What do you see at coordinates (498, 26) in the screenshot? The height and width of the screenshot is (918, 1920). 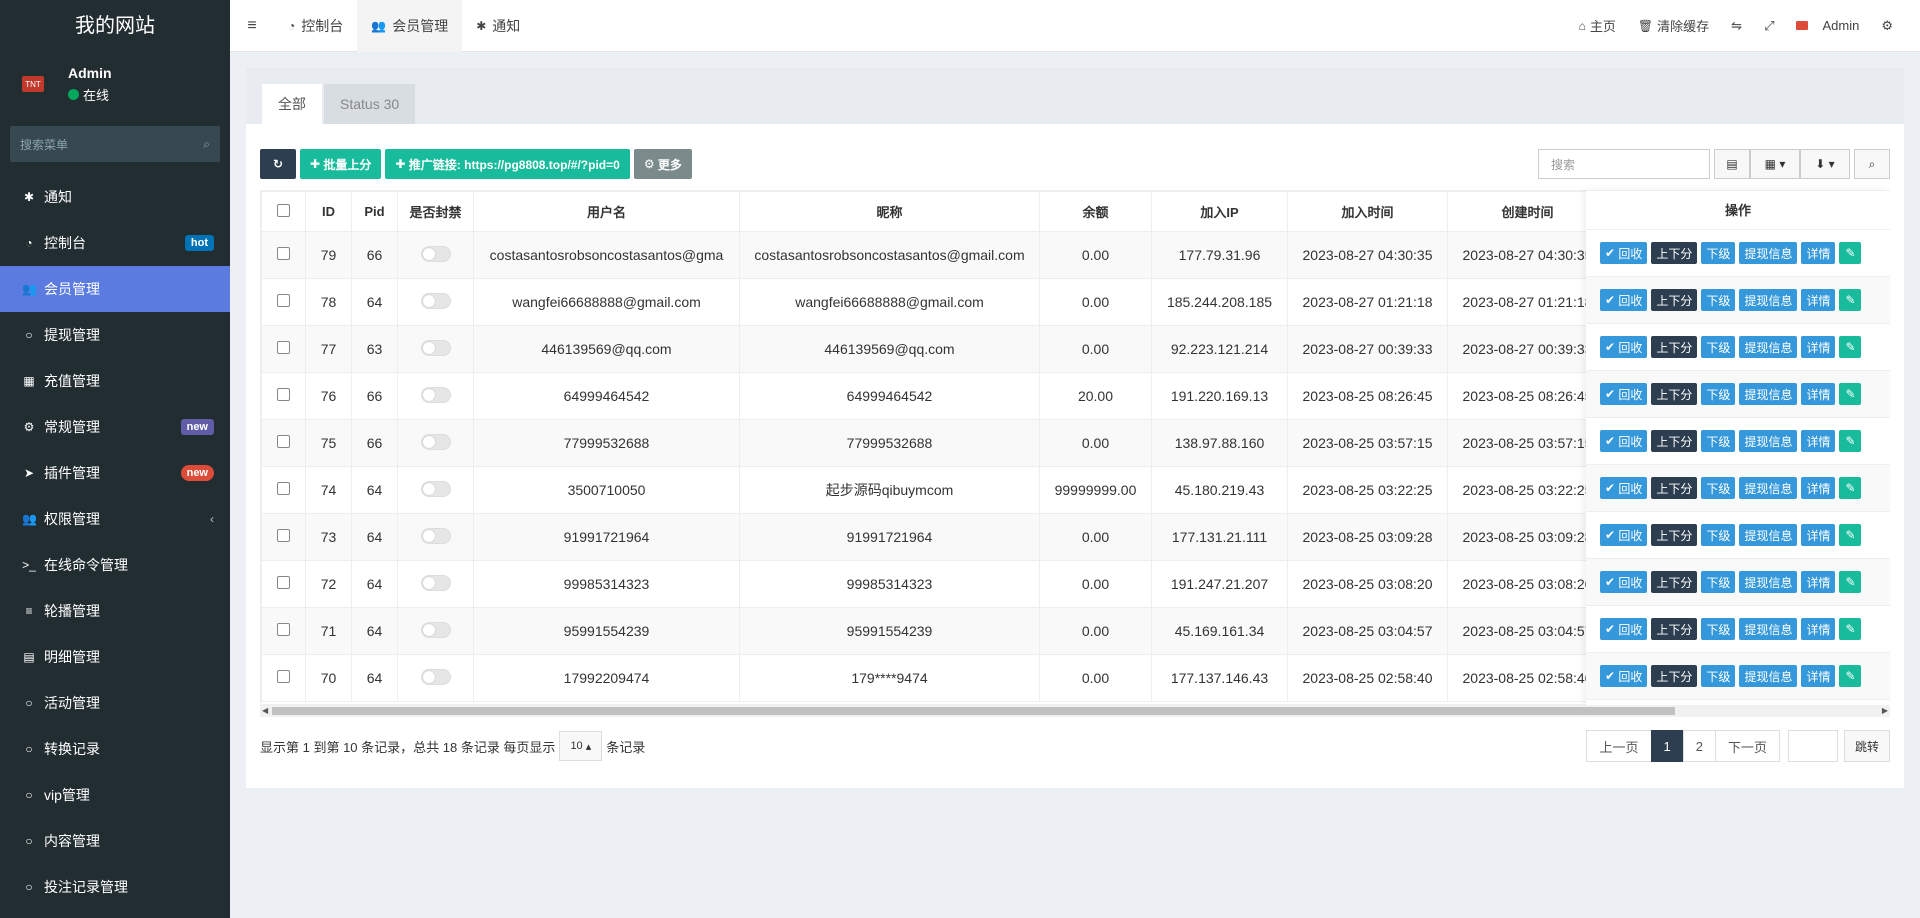 I see `nav-tab-2: ✱ 通知` at bounding box center [498, 26].